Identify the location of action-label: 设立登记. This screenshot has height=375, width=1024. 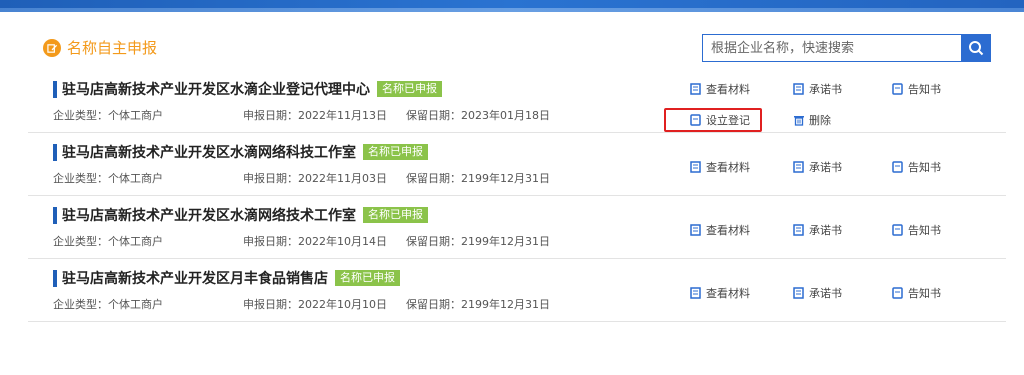
(728, 120).